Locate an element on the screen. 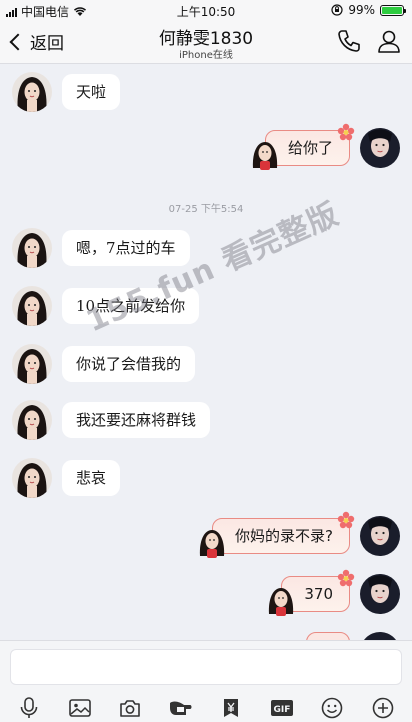  message-bubble-outgoing: 370 is located at coordinates (312, 592).